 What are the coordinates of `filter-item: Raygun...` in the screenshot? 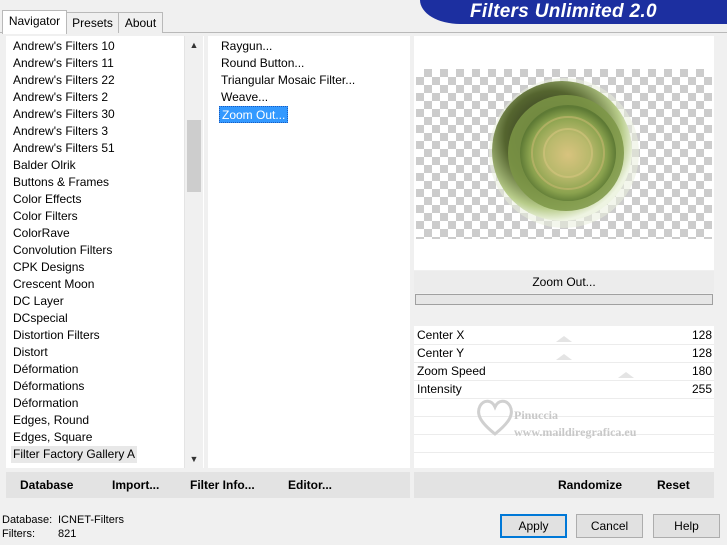 It's located at (246, 46).